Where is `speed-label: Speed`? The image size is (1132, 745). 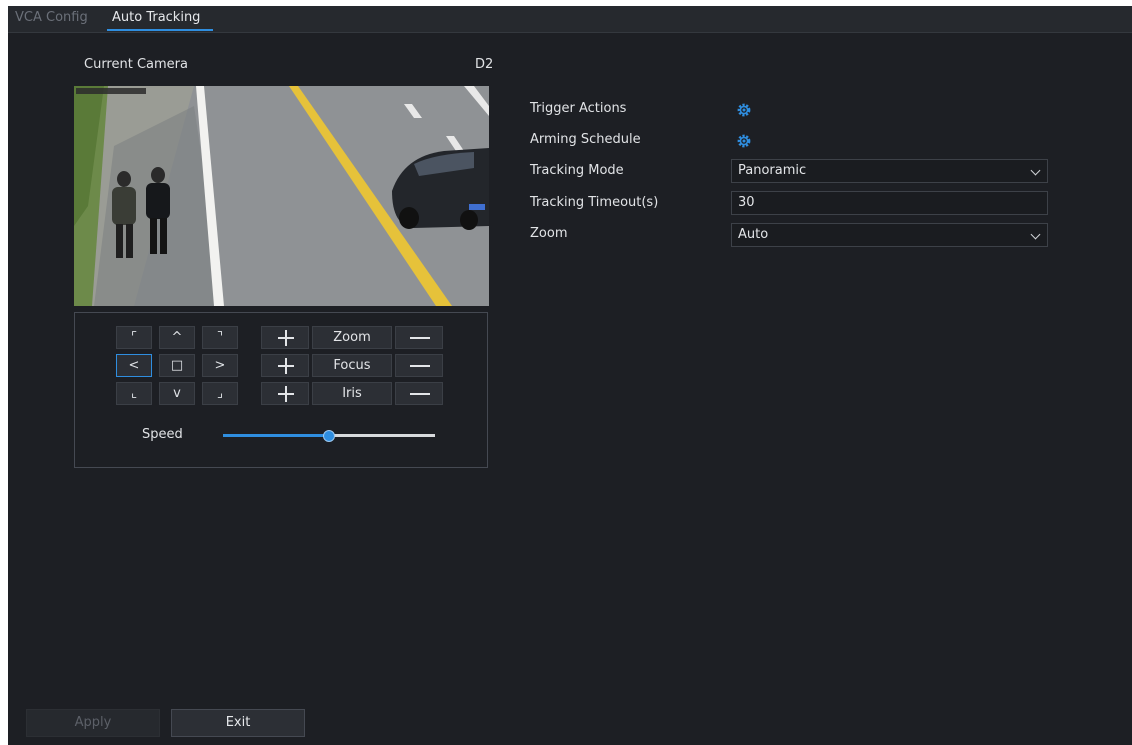 speed-label: Speed is located at coordinates (162, 434).